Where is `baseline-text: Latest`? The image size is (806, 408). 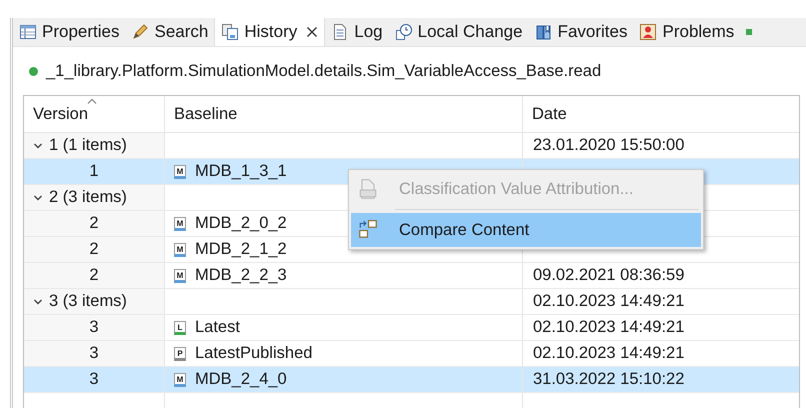 baseline-text: Latest is located at coordinates (217, 327).